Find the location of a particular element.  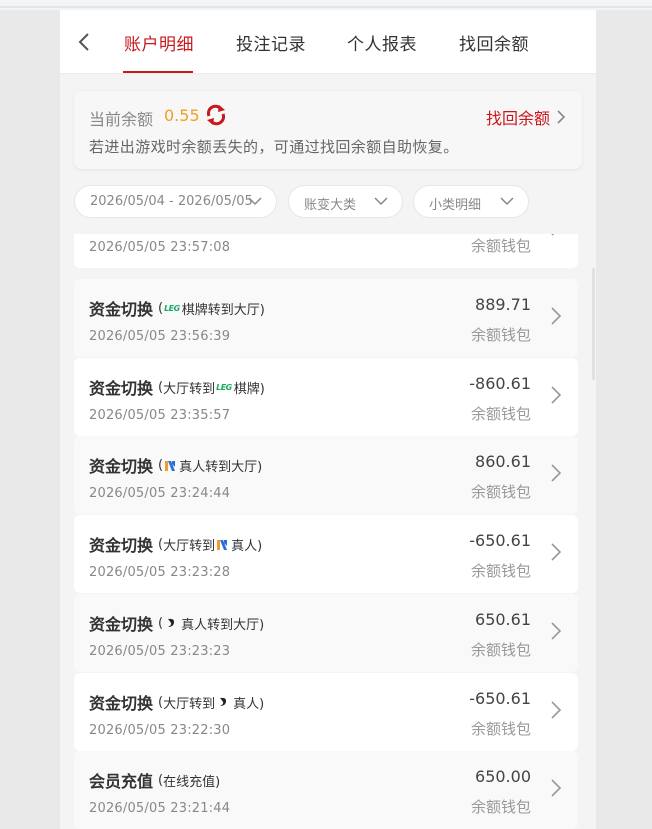

row-amount: 650.00 is located at coordinates (503, 777).